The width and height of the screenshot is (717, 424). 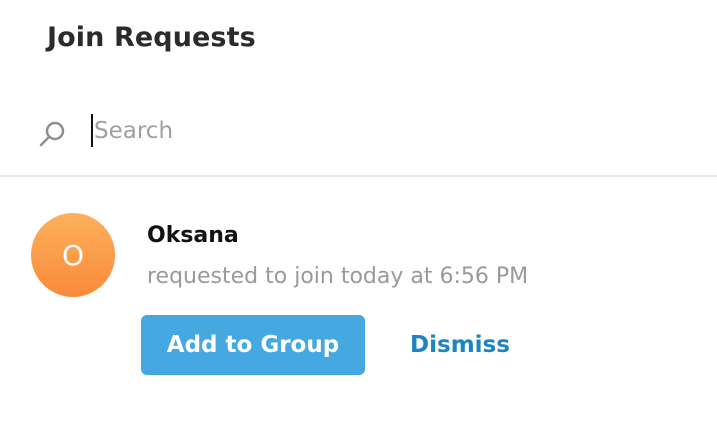 I want to click on text-caret, so click(x=92, y=130).